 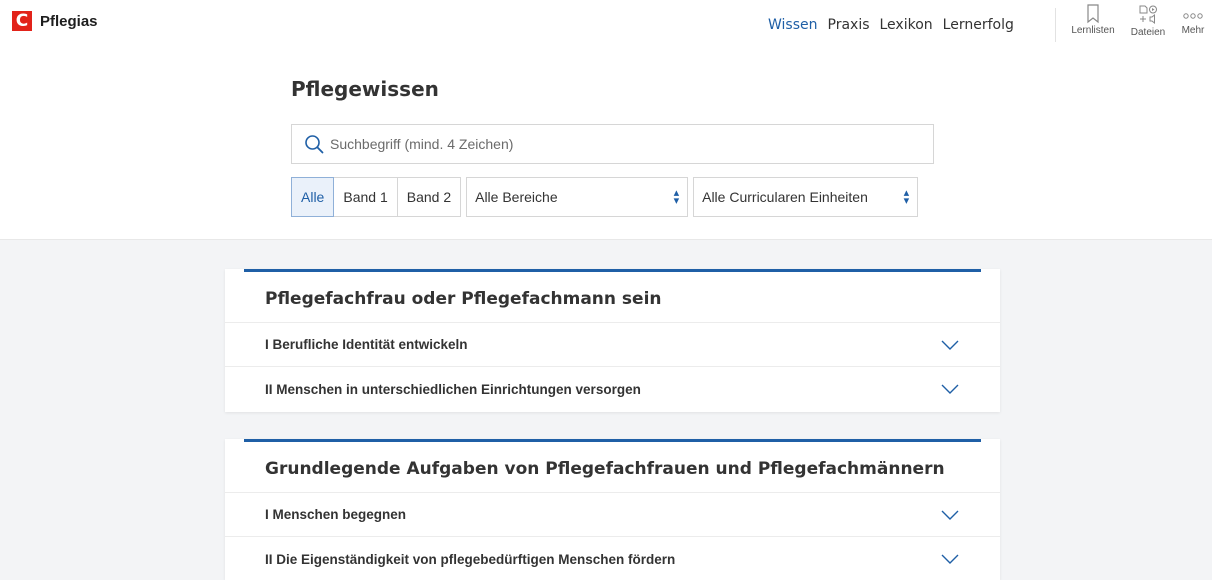 What do you see at coordinates (314, 144) in the screenshot?
I see `search-icon` at bounding box center [314, 144].